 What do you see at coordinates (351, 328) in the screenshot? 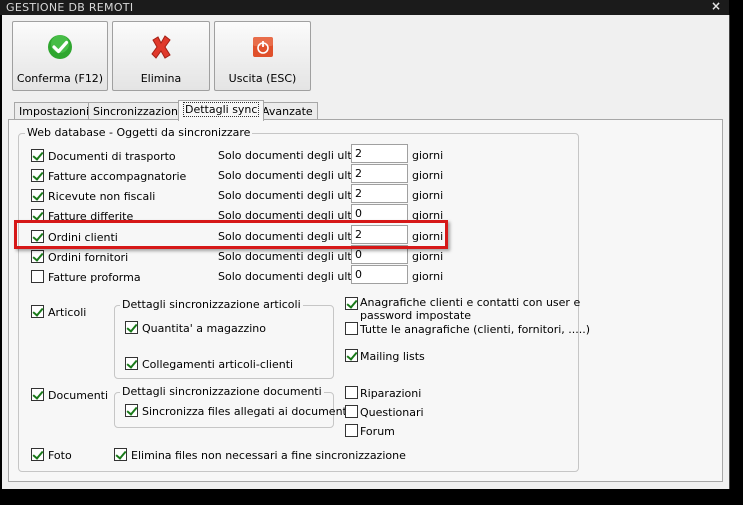
I see `checkbox-tutte-anagrafiche` at bounding box center [351, 328].